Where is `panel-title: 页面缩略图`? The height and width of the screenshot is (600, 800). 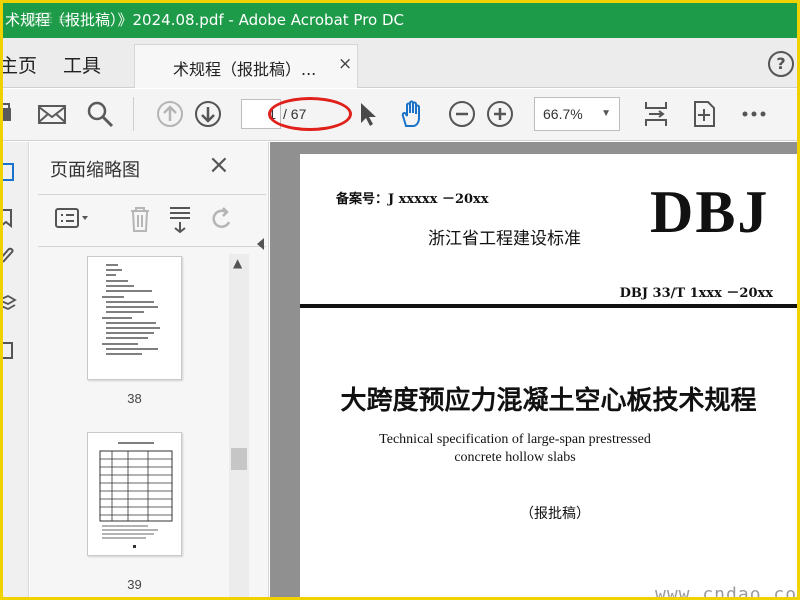
panel-title: 页面缩略图 is located at coordinates (95, 170).